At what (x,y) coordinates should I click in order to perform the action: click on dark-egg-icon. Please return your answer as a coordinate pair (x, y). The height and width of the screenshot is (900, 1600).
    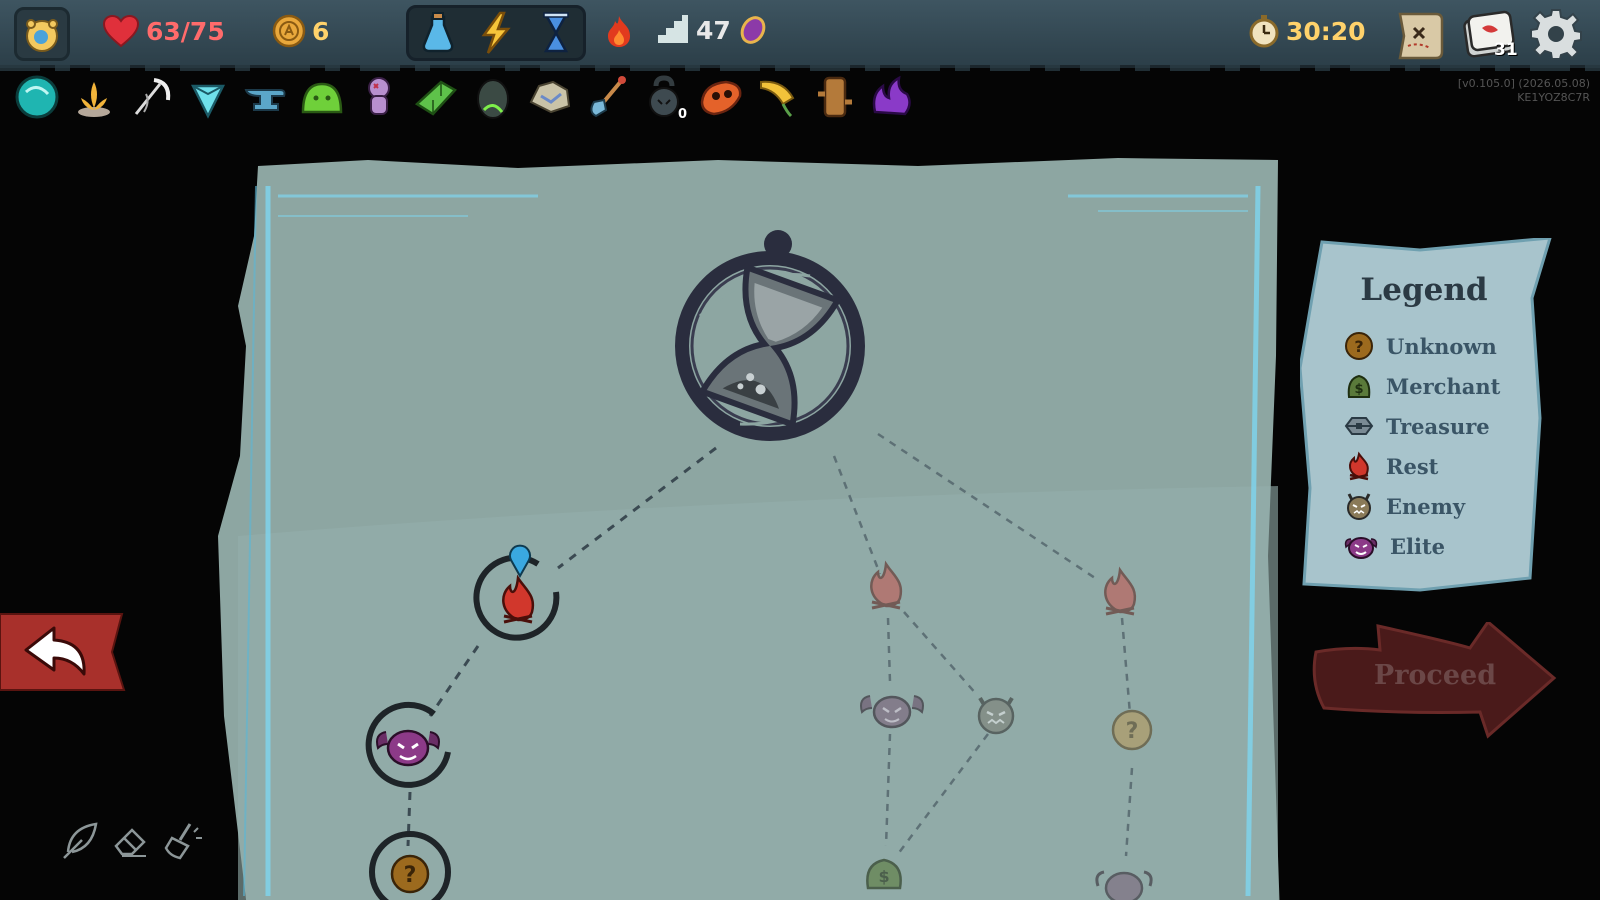
    Looking at the image, I should click on (493, 99).